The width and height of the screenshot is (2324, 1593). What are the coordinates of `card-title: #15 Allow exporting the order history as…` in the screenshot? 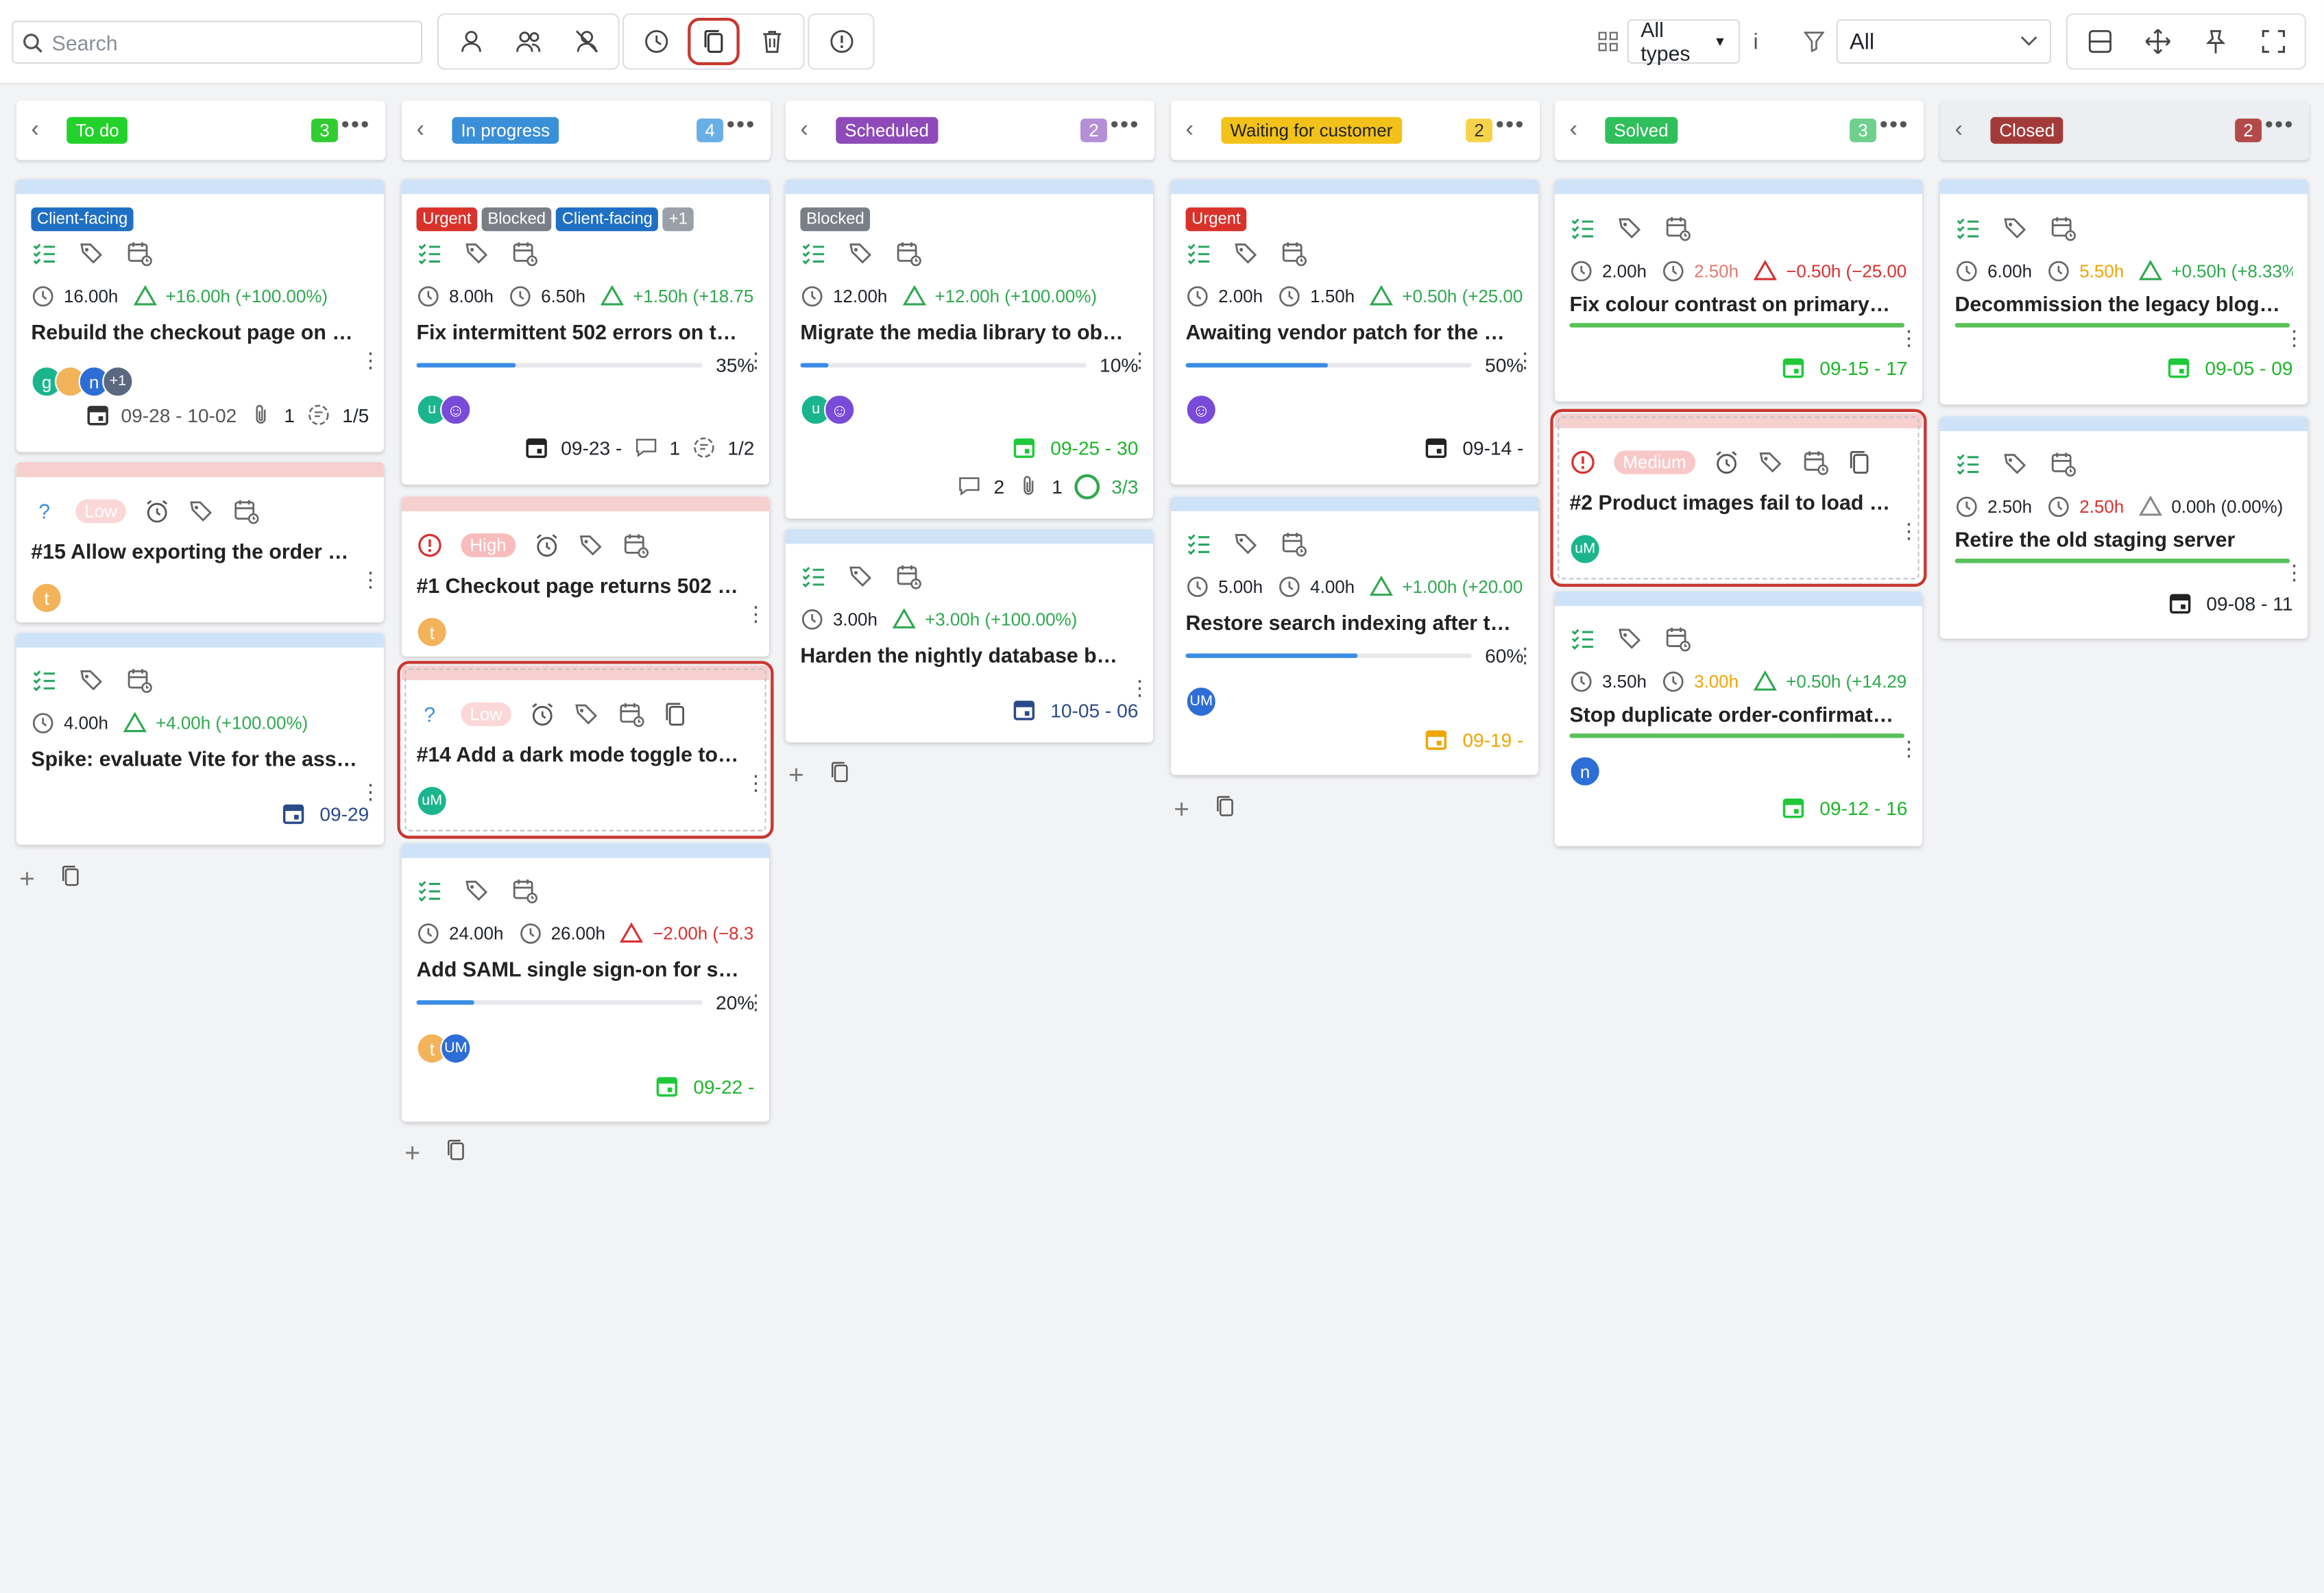 It's located at (194, 551).